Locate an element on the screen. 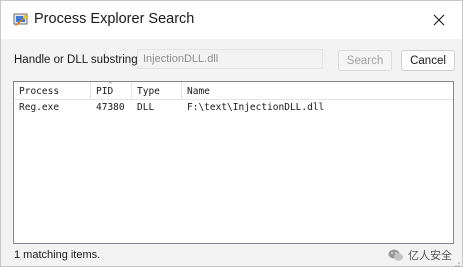 Image resolution: width=463 pixels, height=273 pixels. column-header-type: Type is located at coordinates (157, 90).